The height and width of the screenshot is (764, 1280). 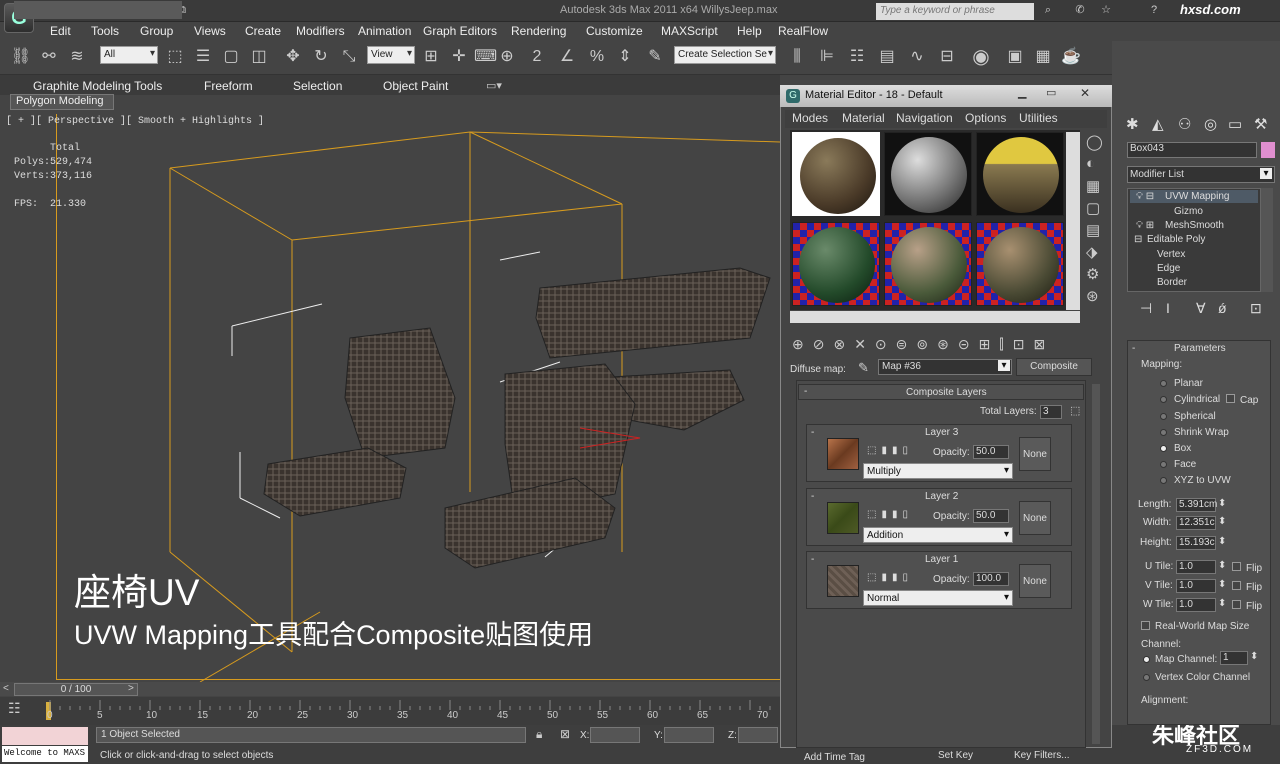 I want to click on layer-3-mask-button: None, so click(x=1035, y=454).